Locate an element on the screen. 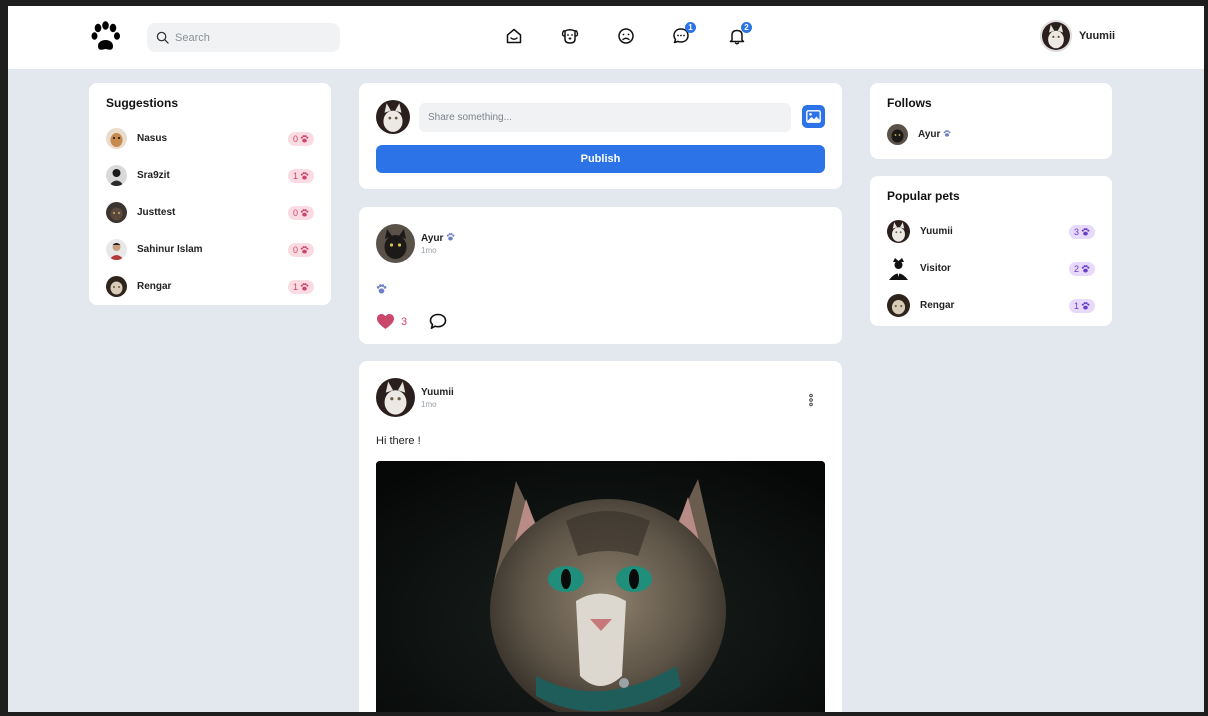 This screenshot has width=1208, height=716. post-author: Yuumii is located at coordinates (437, 392).